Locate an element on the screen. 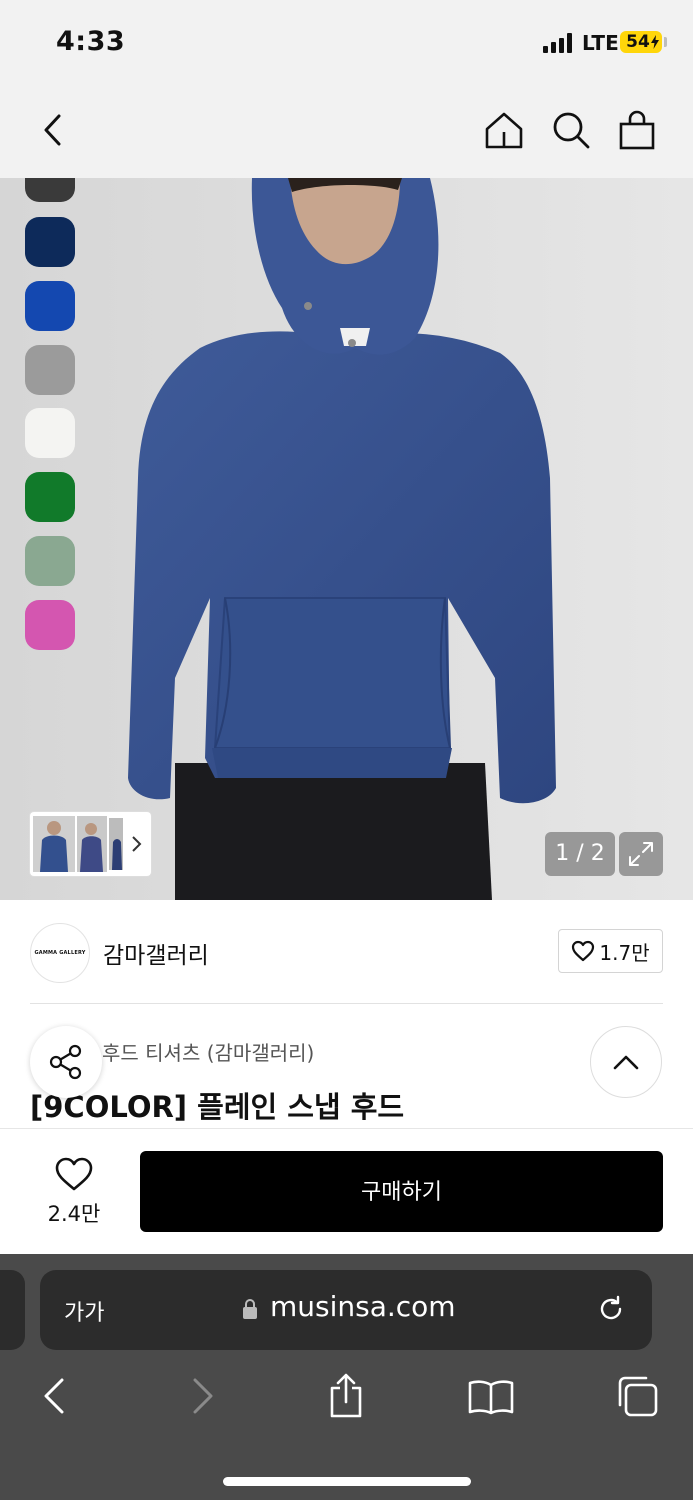 The height and width of the screenshot is (1500, 693). brand-logo-text: GAMMA GALLERY is located at coordinates (60, 953).